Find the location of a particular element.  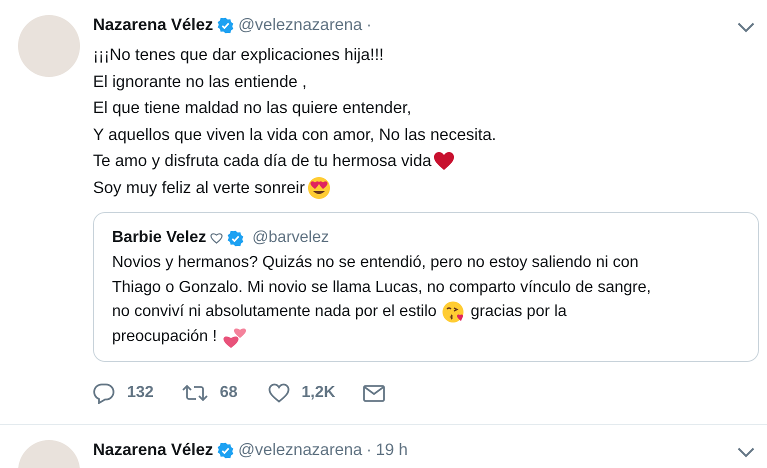

reply-icon is located at coordinates (104, 393).